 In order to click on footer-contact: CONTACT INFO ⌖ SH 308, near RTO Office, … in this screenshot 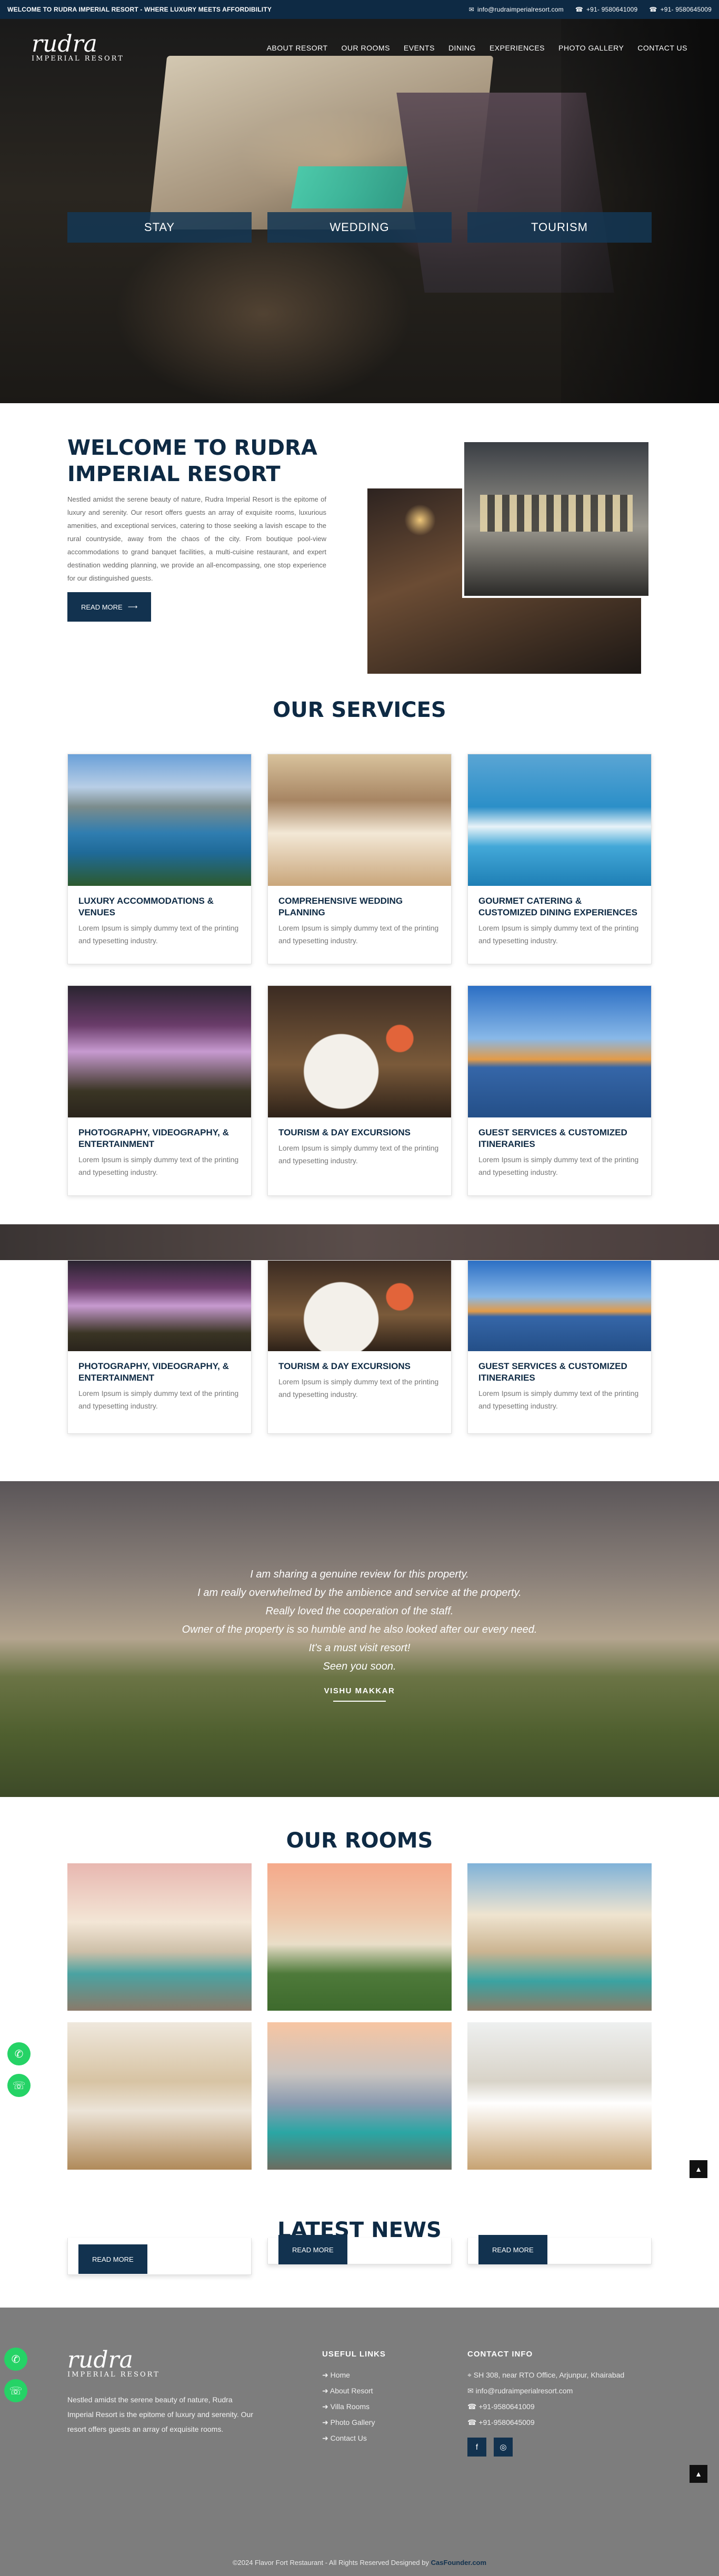, I will do `click(545, 2404)`.